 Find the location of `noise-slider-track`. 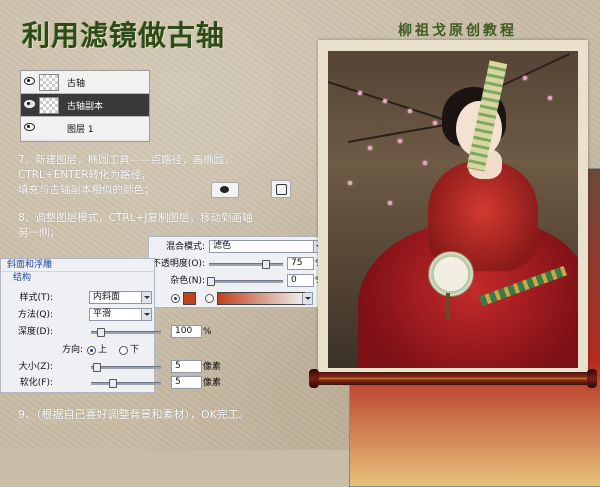

noise-slider-track is located at coordinates (246, 281).